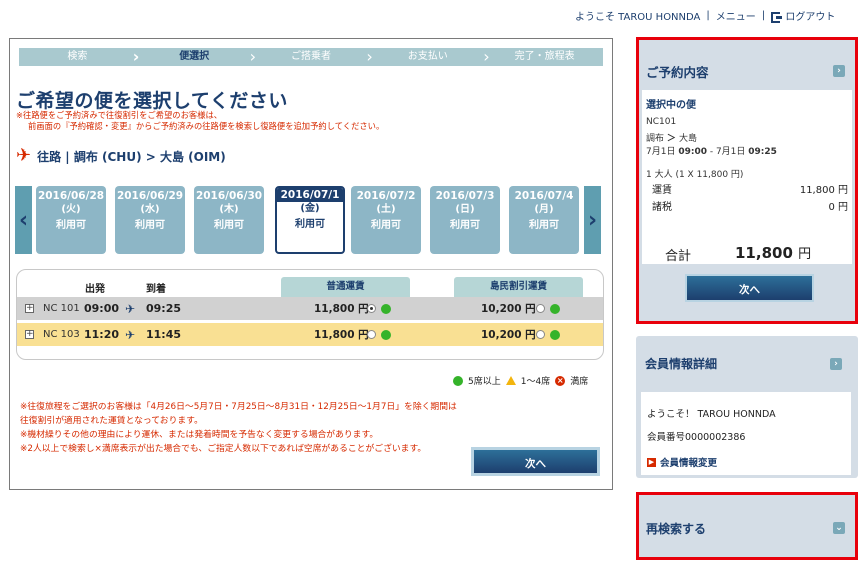 Image resolution: width=865 pixels, height=570 pixels. What do you see at coordinates (386, 209) in the screenshot?
I see `weekday-label: (土)` at bounding box center [386, 209].